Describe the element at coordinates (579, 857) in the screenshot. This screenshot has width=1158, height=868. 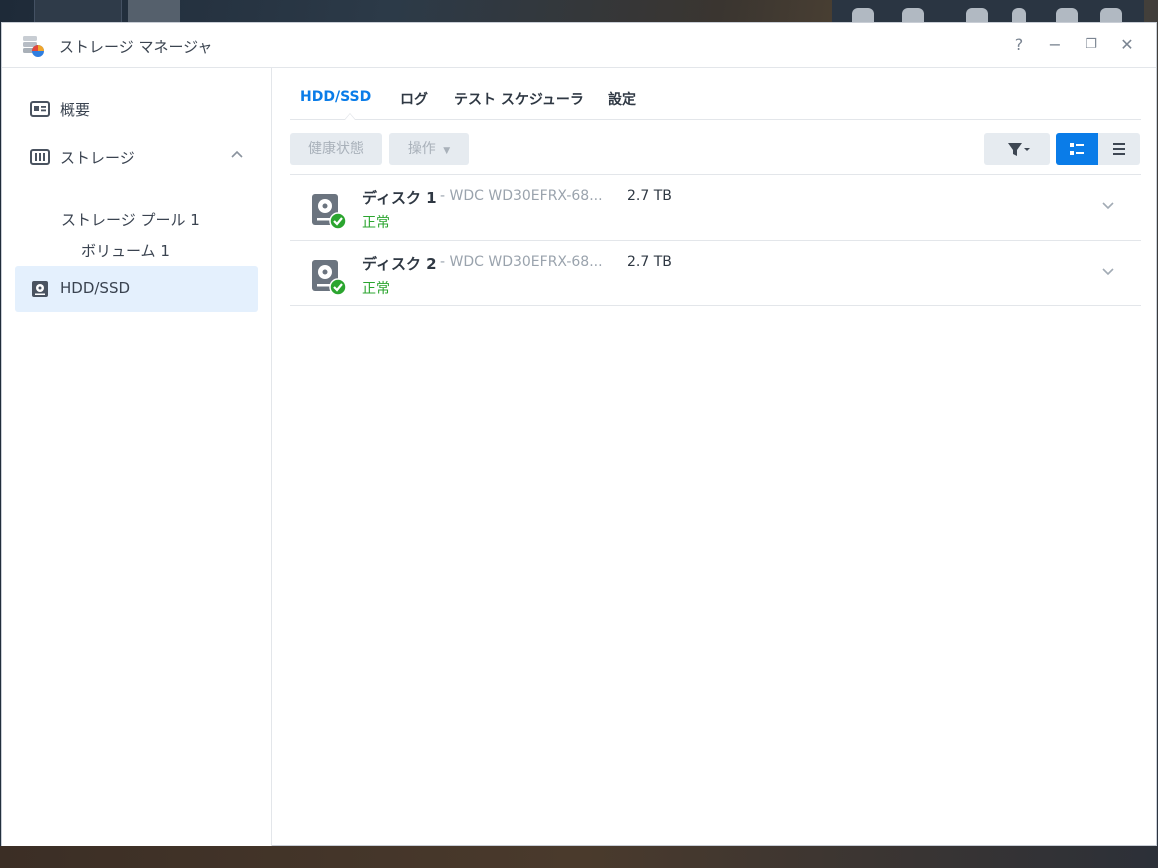
I see `desktop-background` at that location.